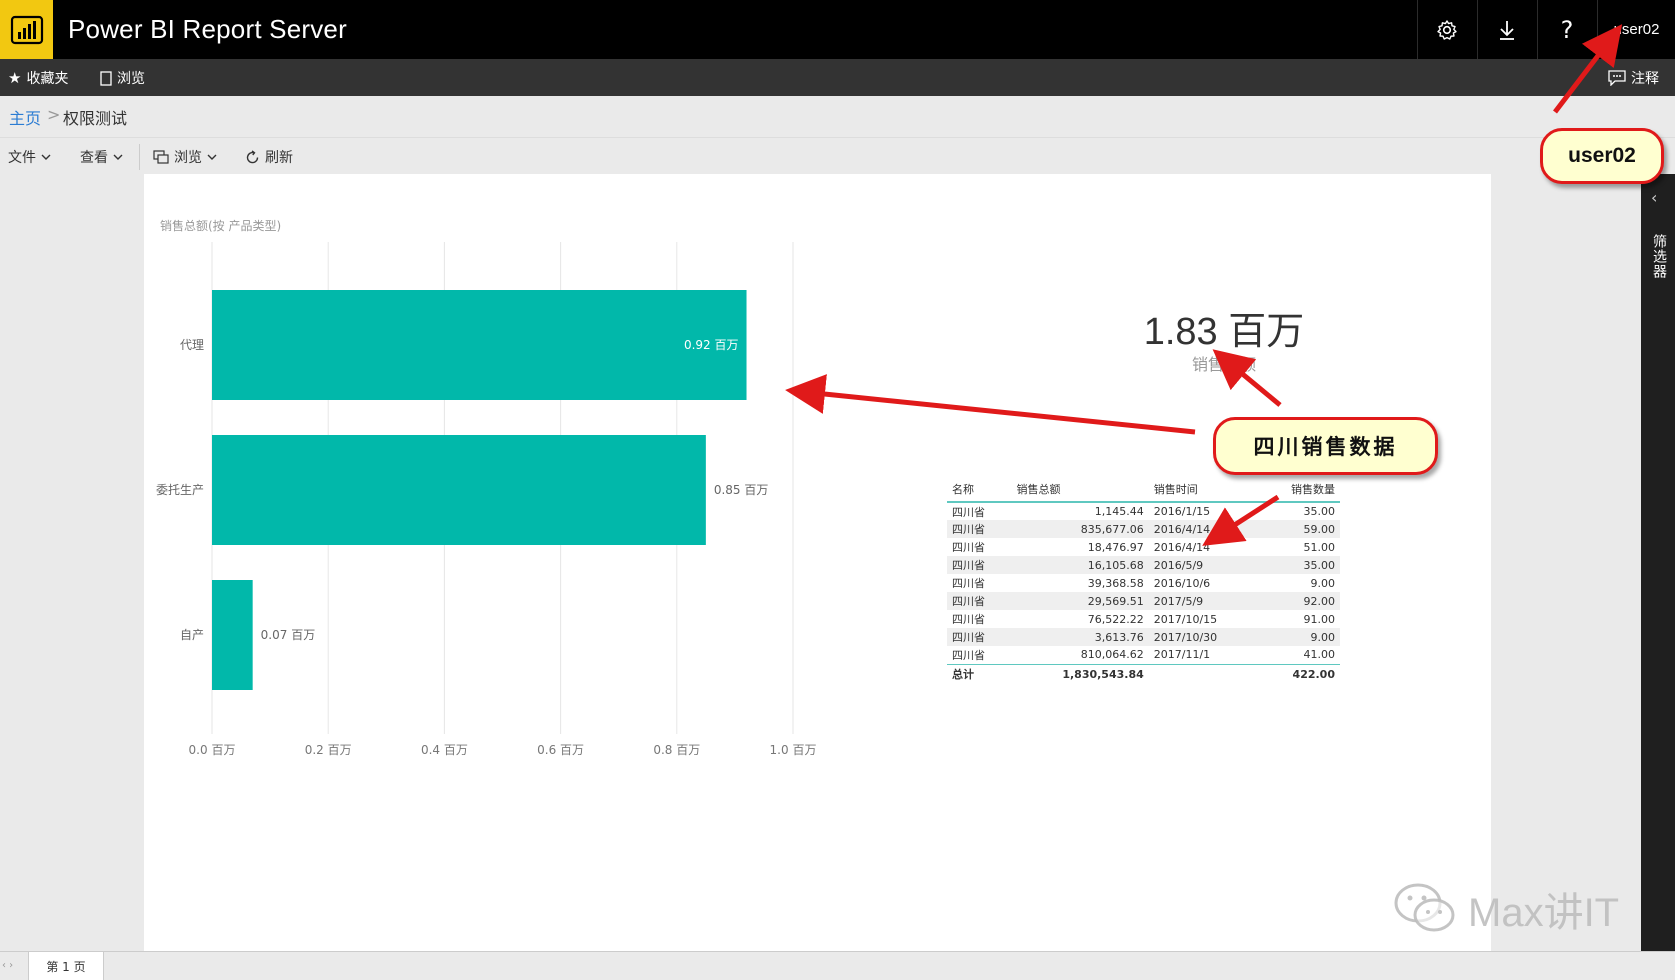 The image size is (1675, 980). Describe the element at coordinates (15, 78) in the screenshot. I see `star-icon: ★` at that location.